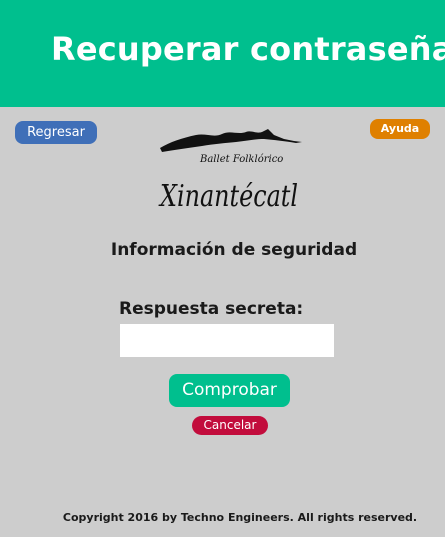 The height and width of the screenshot is (537, 445). I want to click on logo: Ballet Folklórico Xinantécatl, so click(231, 171).